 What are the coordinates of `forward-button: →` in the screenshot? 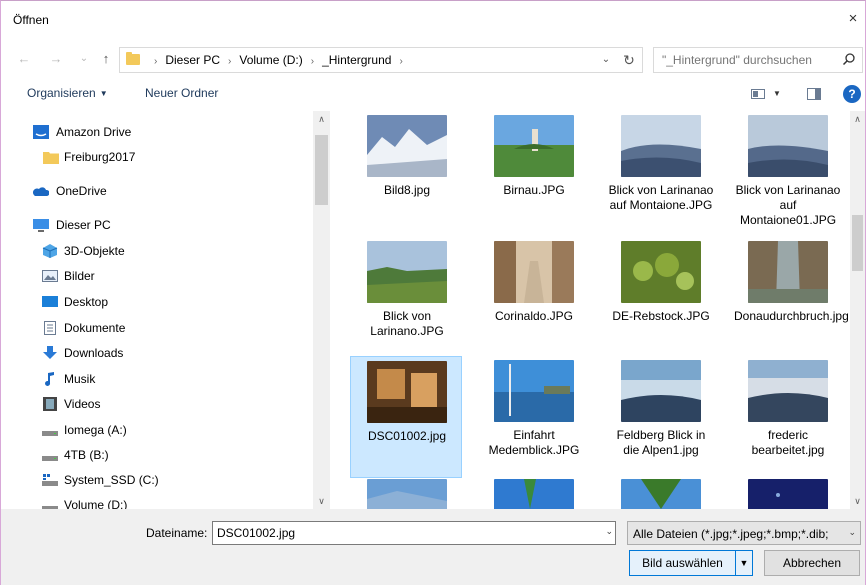 It's located at (56, 59).